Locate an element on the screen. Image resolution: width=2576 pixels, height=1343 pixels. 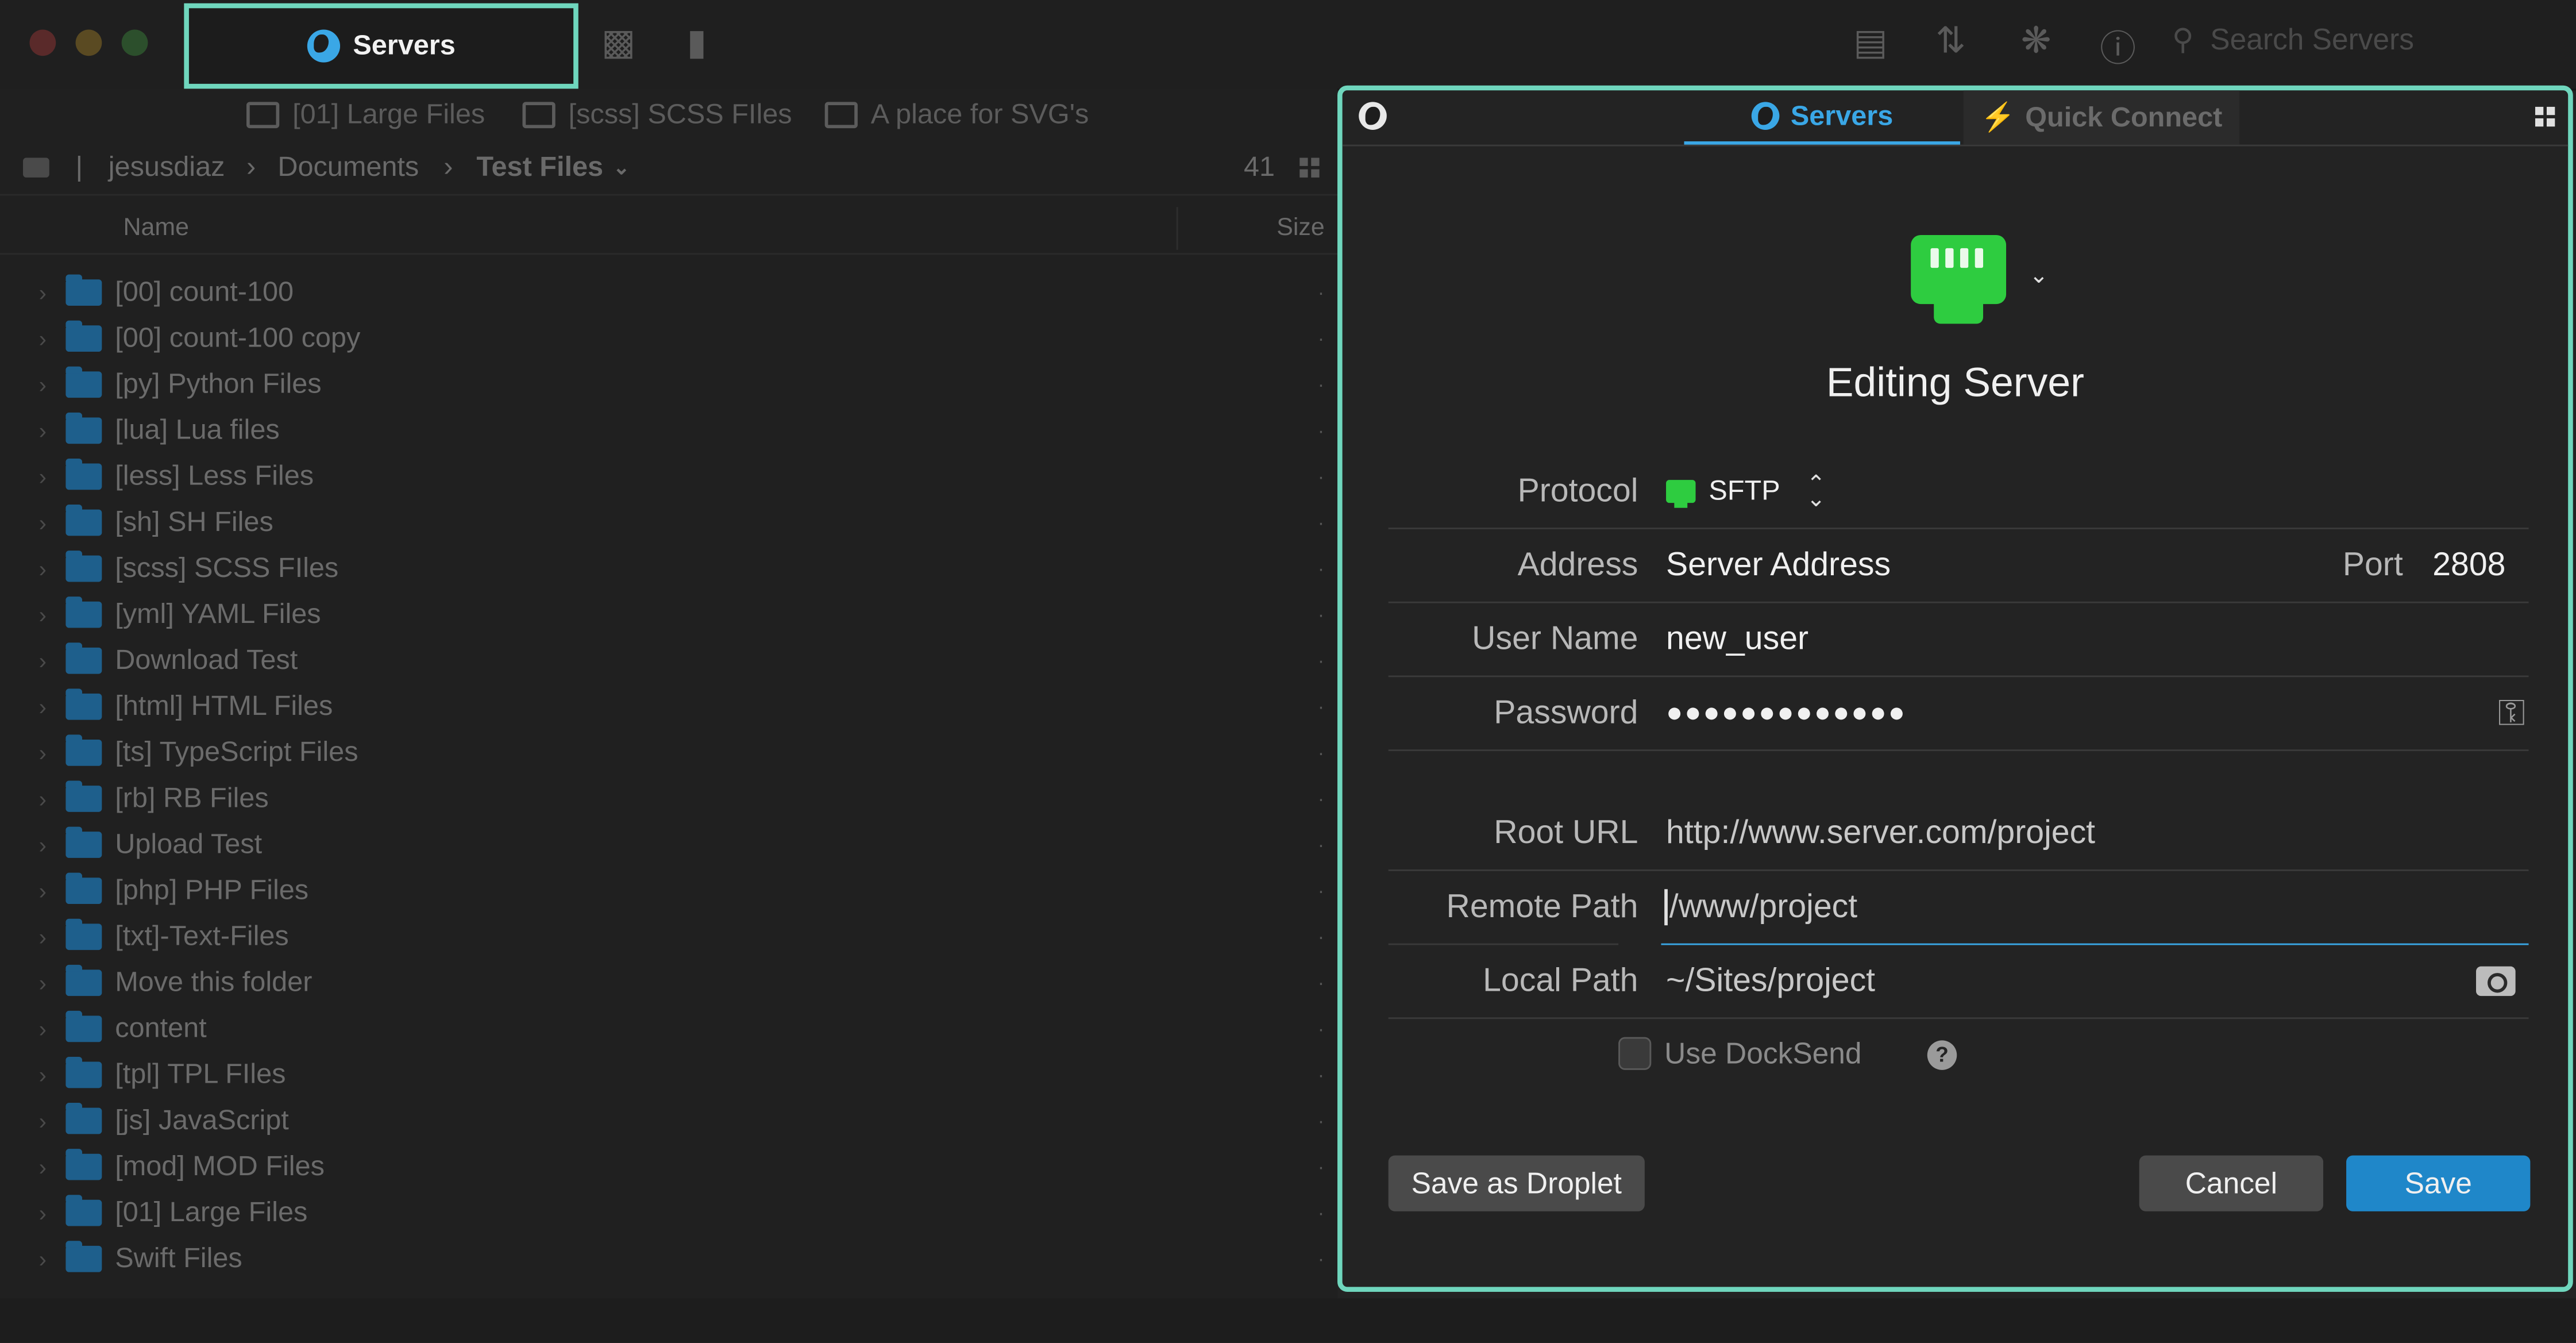
key-icon: ⚿ is located at coordinates (2512, 713).